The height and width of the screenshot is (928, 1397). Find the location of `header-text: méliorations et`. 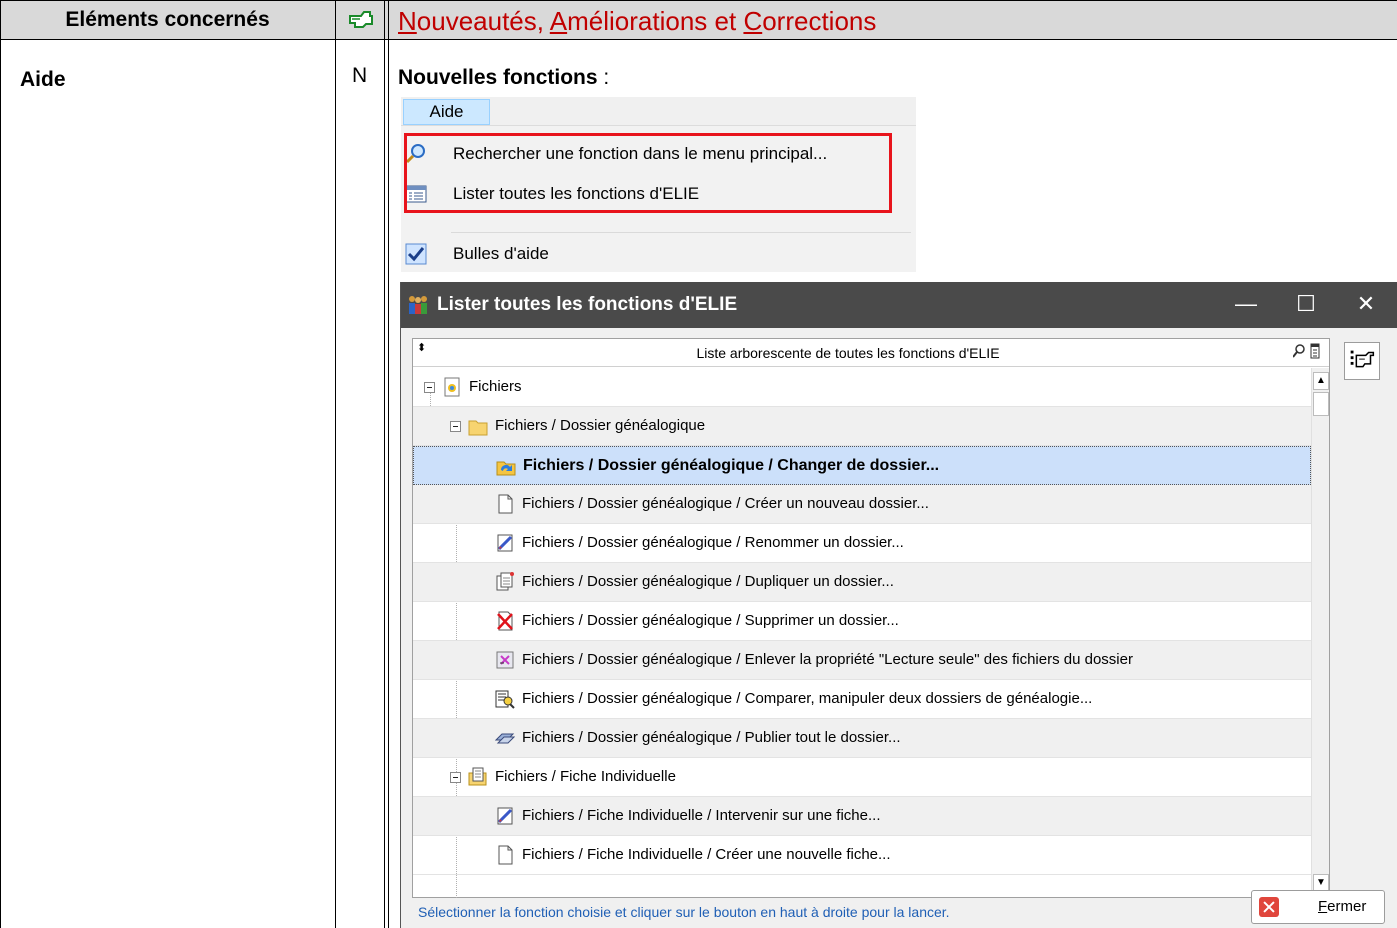

header-text: méliorations et is located at coordinates (655, 21).